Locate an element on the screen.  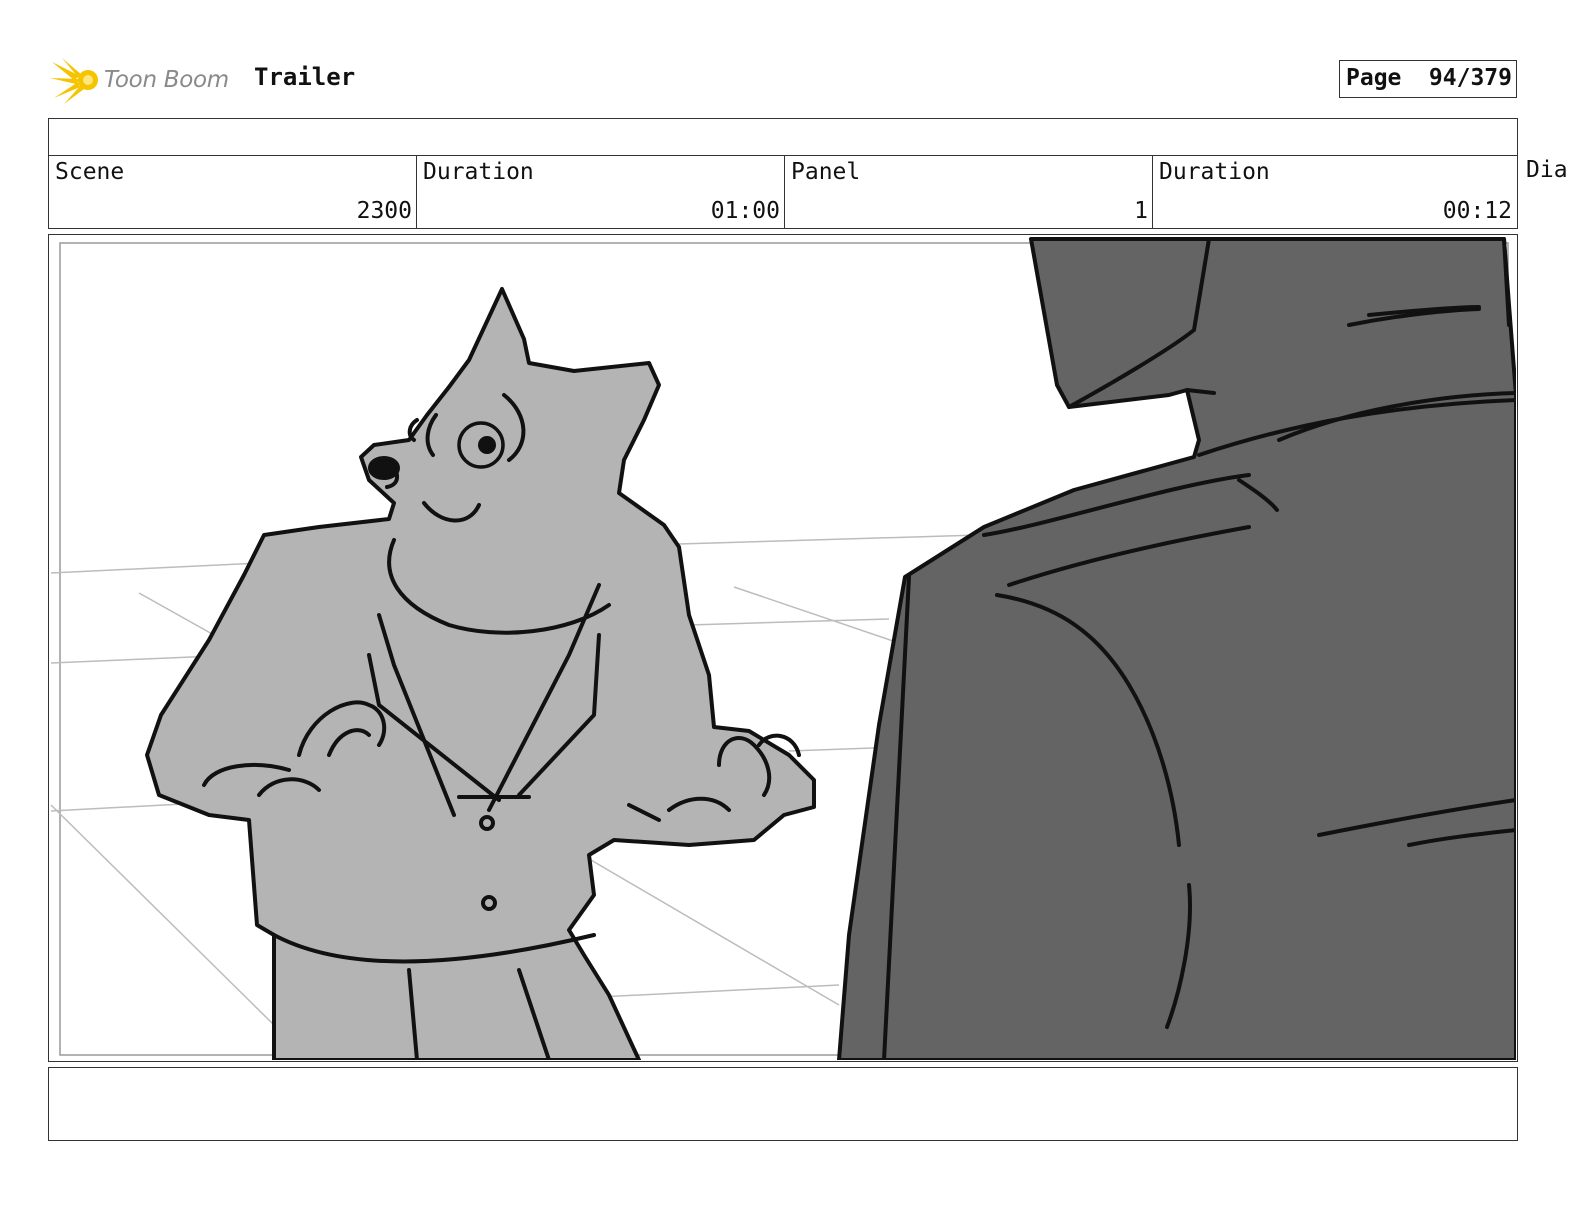
scene-value: 2300 is located at coordinates (384, 211).